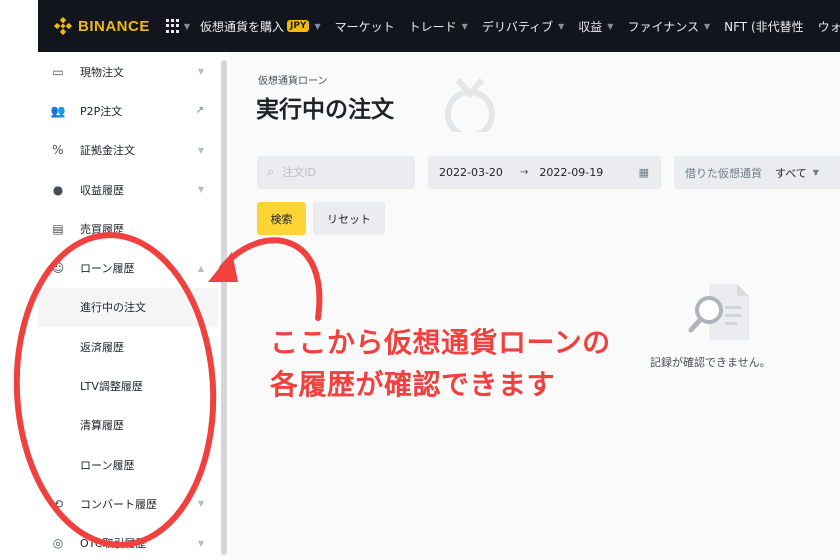  Describe the element at coordinates (199, 111) in the screenshot. I see `external-link-icon: ↗` at that location.